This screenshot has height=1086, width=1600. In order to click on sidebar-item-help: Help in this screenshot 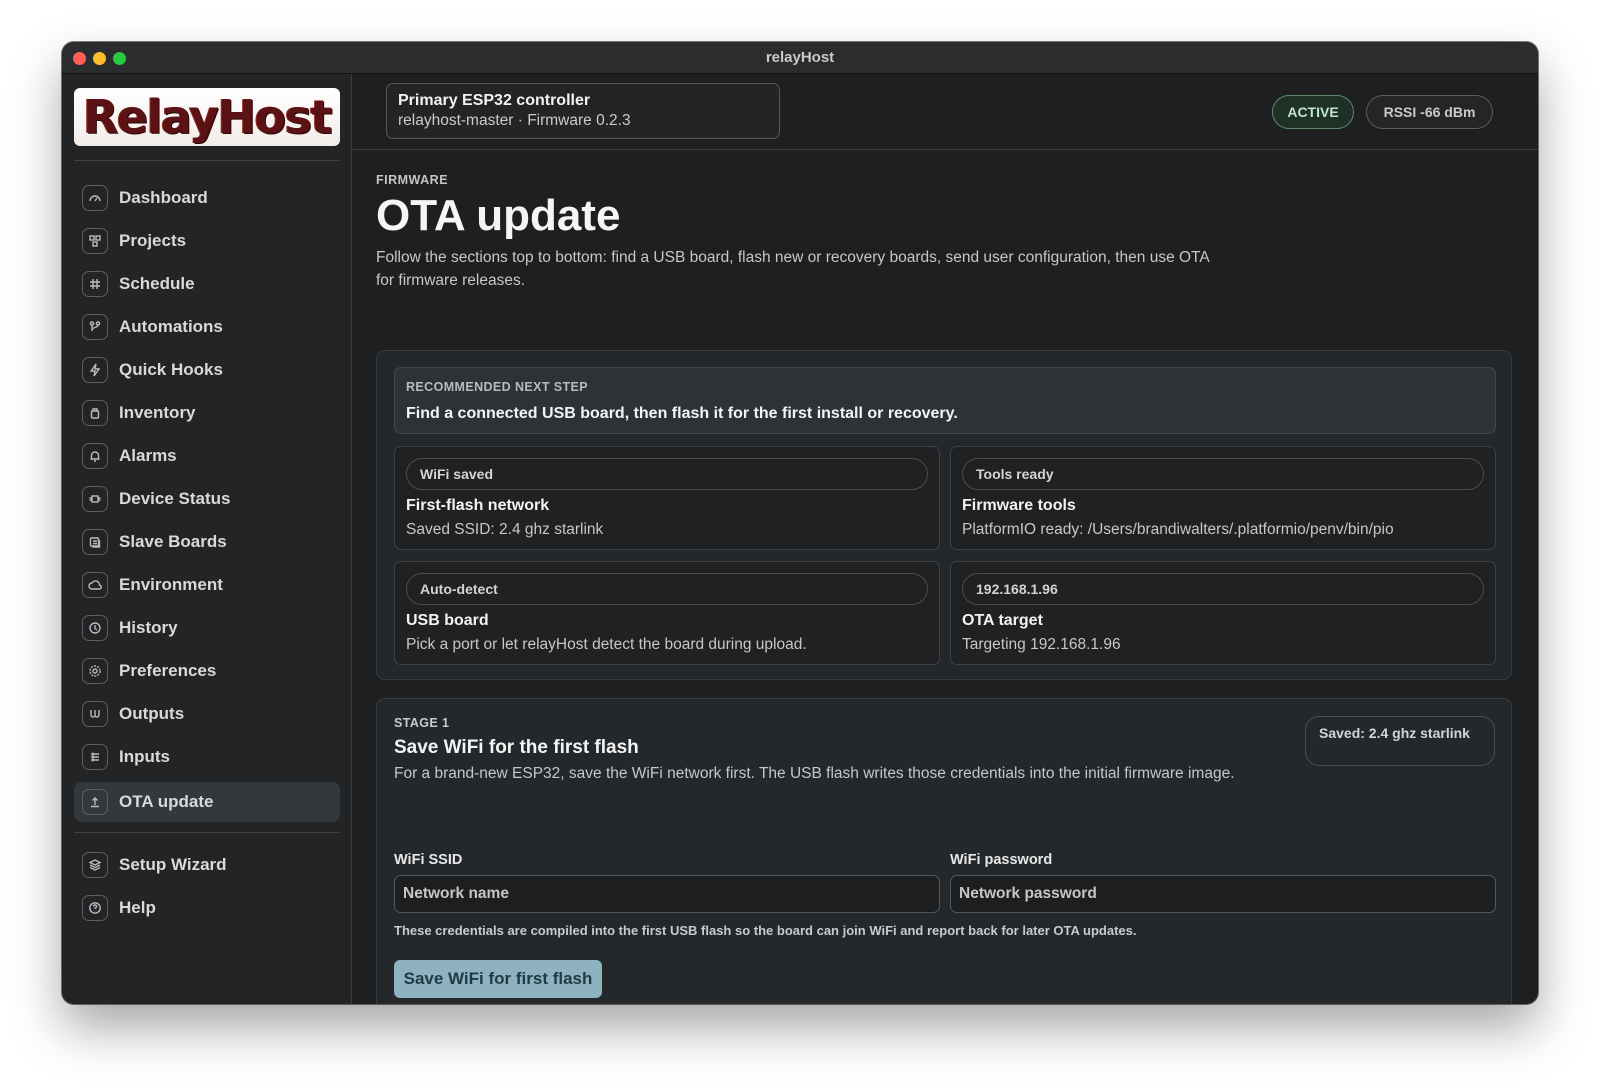, I will do `click(207, 908)`.